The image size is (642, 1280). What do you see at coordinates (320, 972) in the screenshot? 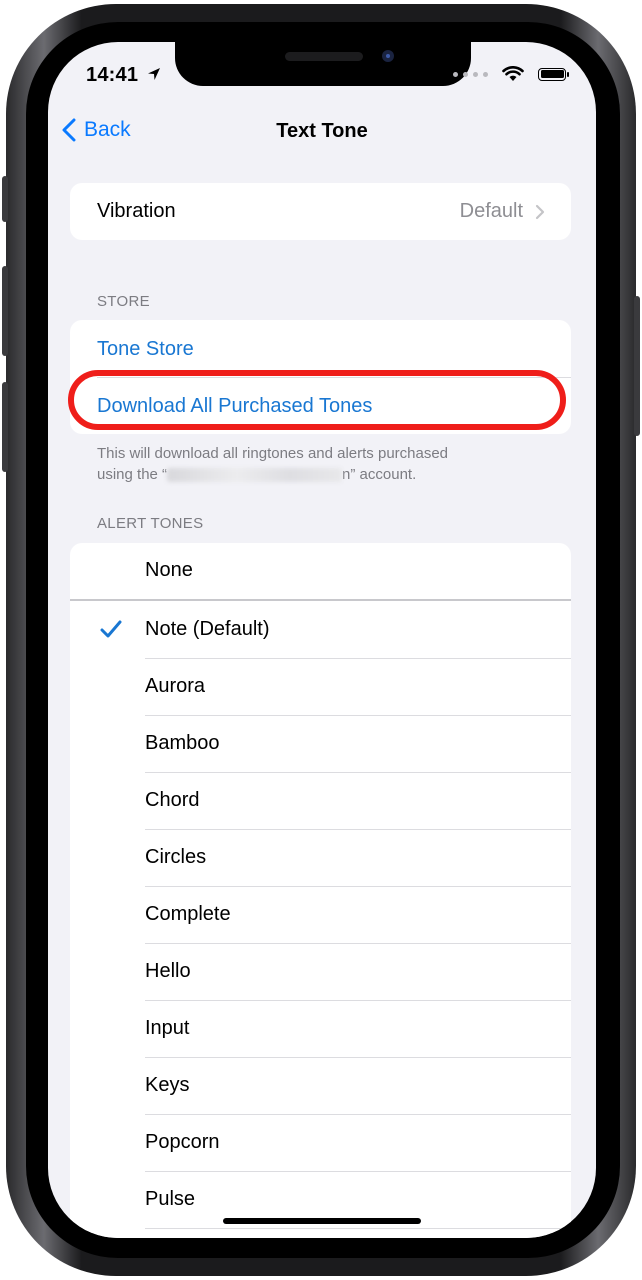
I see `tone-row-hello: Hello` at bounding box center [320, 972].